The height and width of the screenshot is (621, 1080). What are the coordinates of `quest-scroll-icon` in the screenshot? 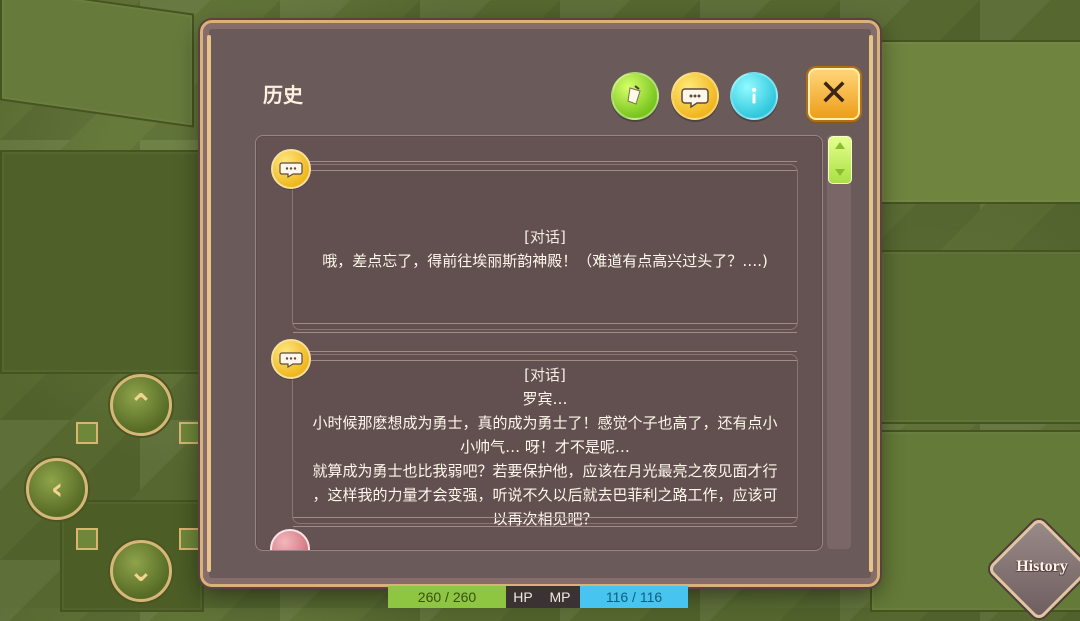 It's located at (634, 95).